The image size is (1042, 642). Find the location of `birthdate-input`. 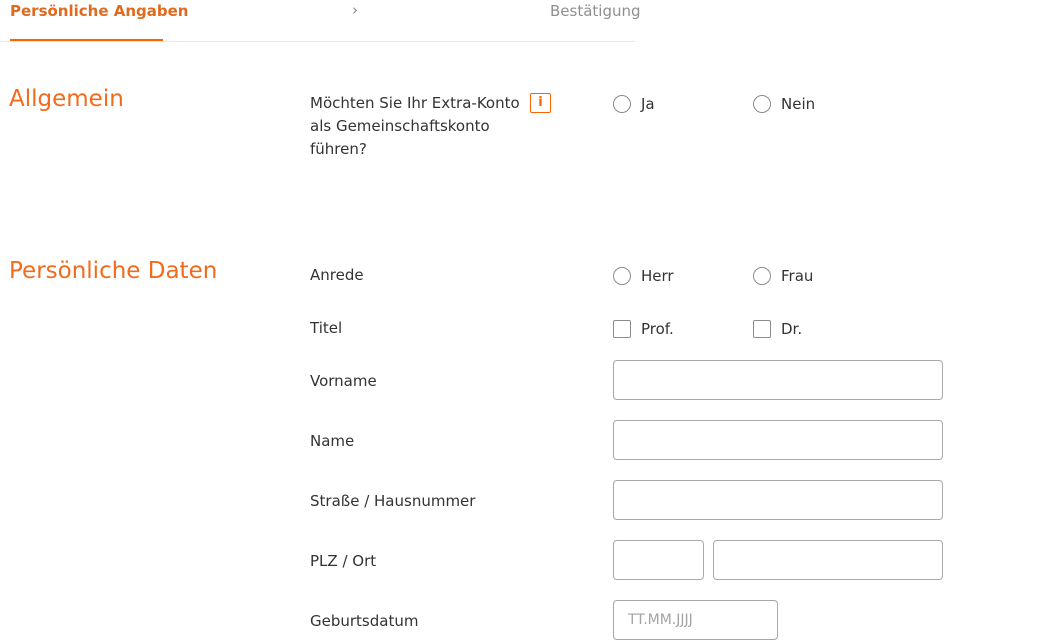

birthdate-input is located at coordinates (695, 620).